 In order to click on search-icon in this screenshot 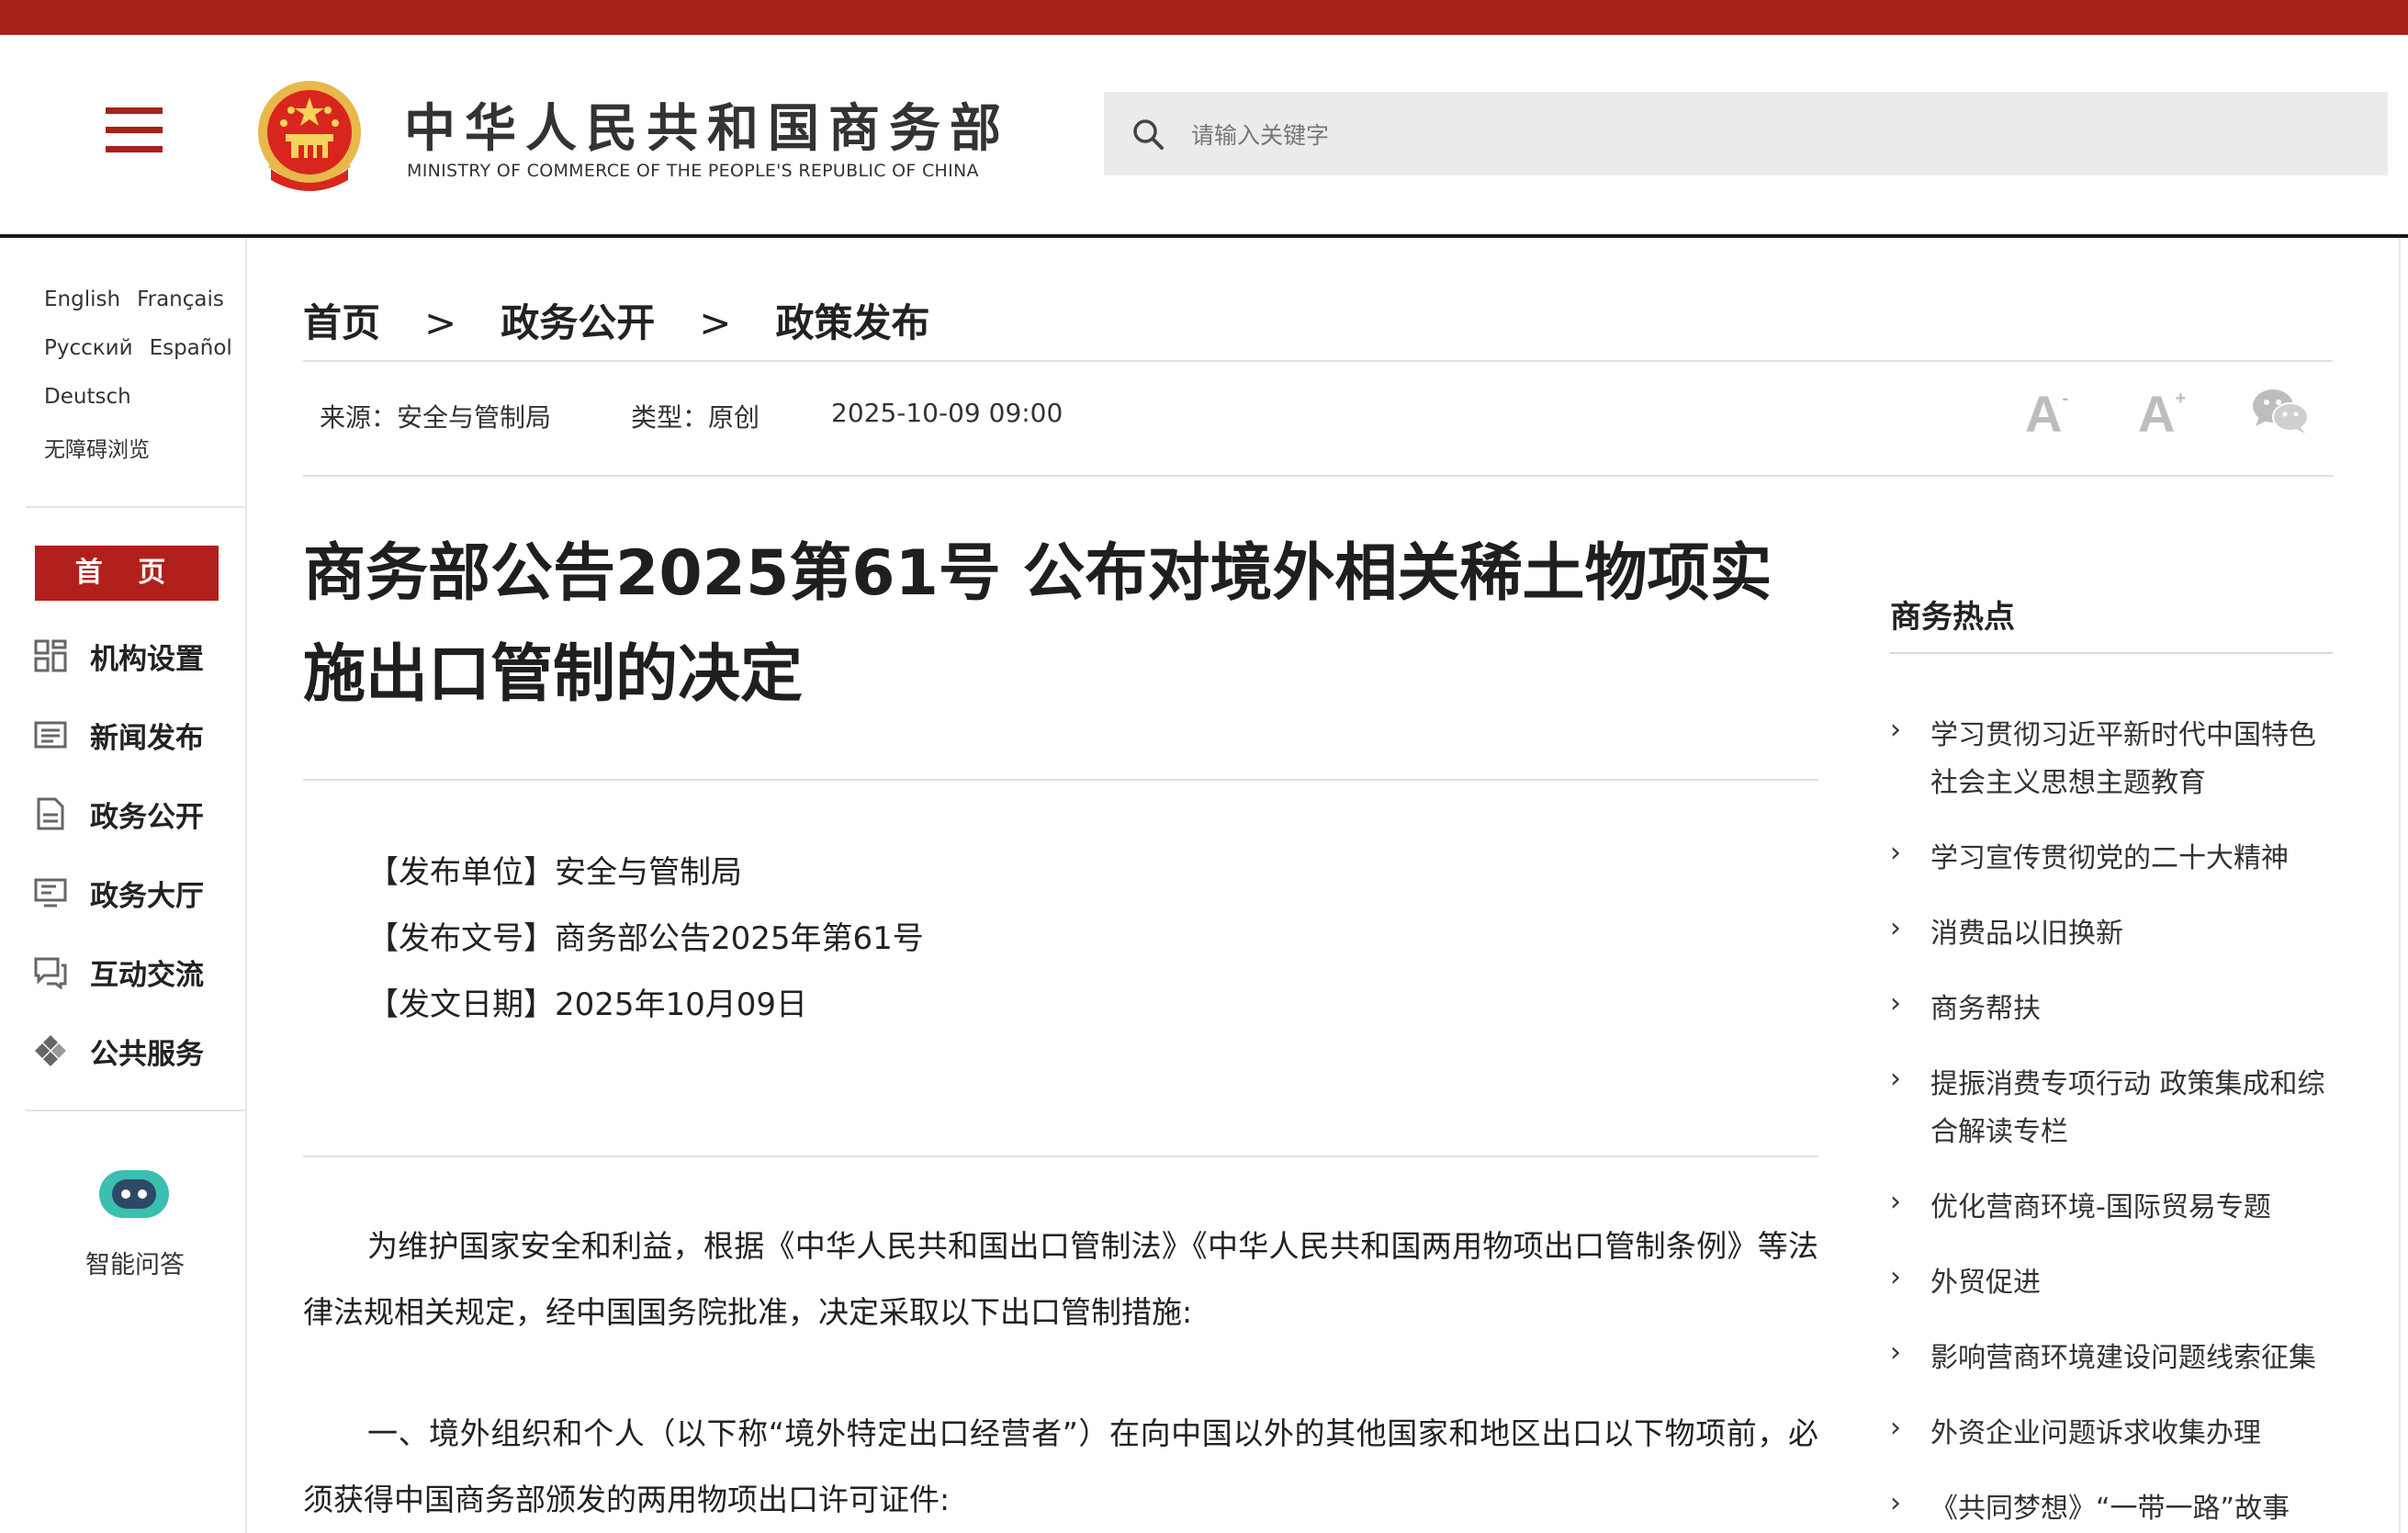, I will do `click(1148, 134)`.